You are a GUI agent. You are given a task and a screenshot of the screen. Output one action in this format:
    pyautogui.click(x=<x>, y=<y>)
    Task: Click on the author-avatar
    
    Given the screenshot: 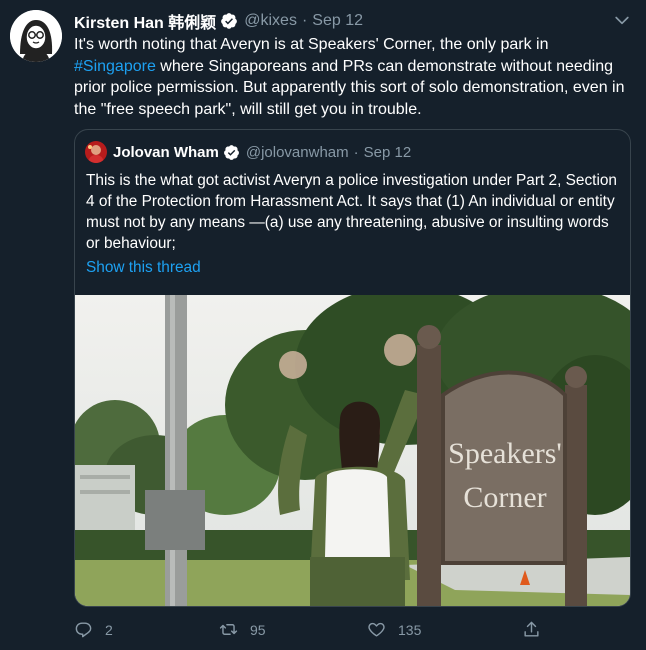 What is the action you would take?
    pyautogui.click(x=36, y=36)
    